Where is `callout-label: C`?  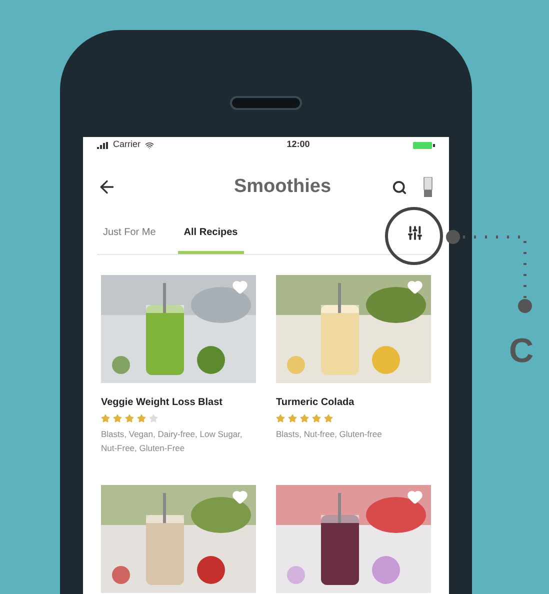 callout-label: C is located at coordinates (521, 351).